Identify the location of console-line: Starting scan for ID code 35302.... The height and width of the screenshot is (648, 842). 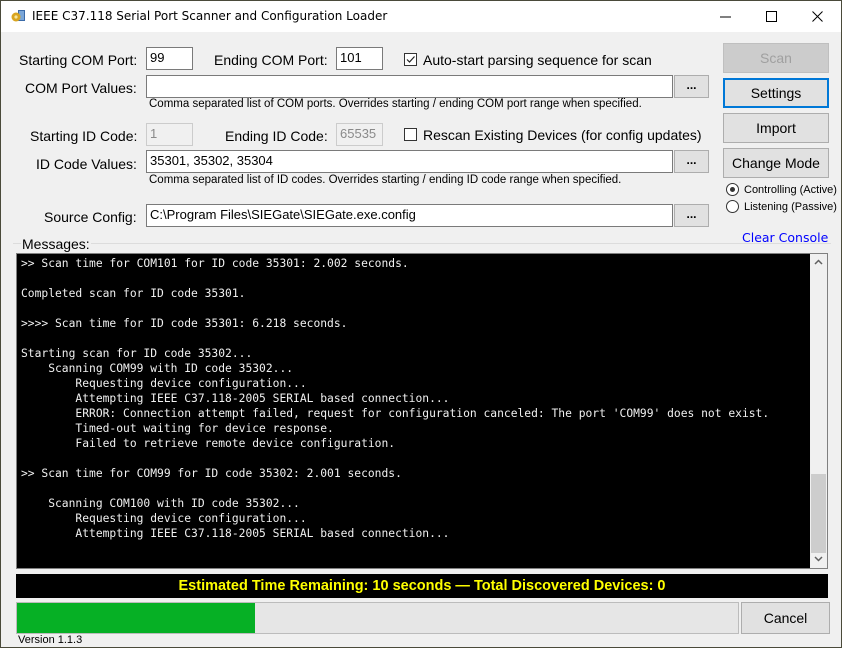
(137, 353).